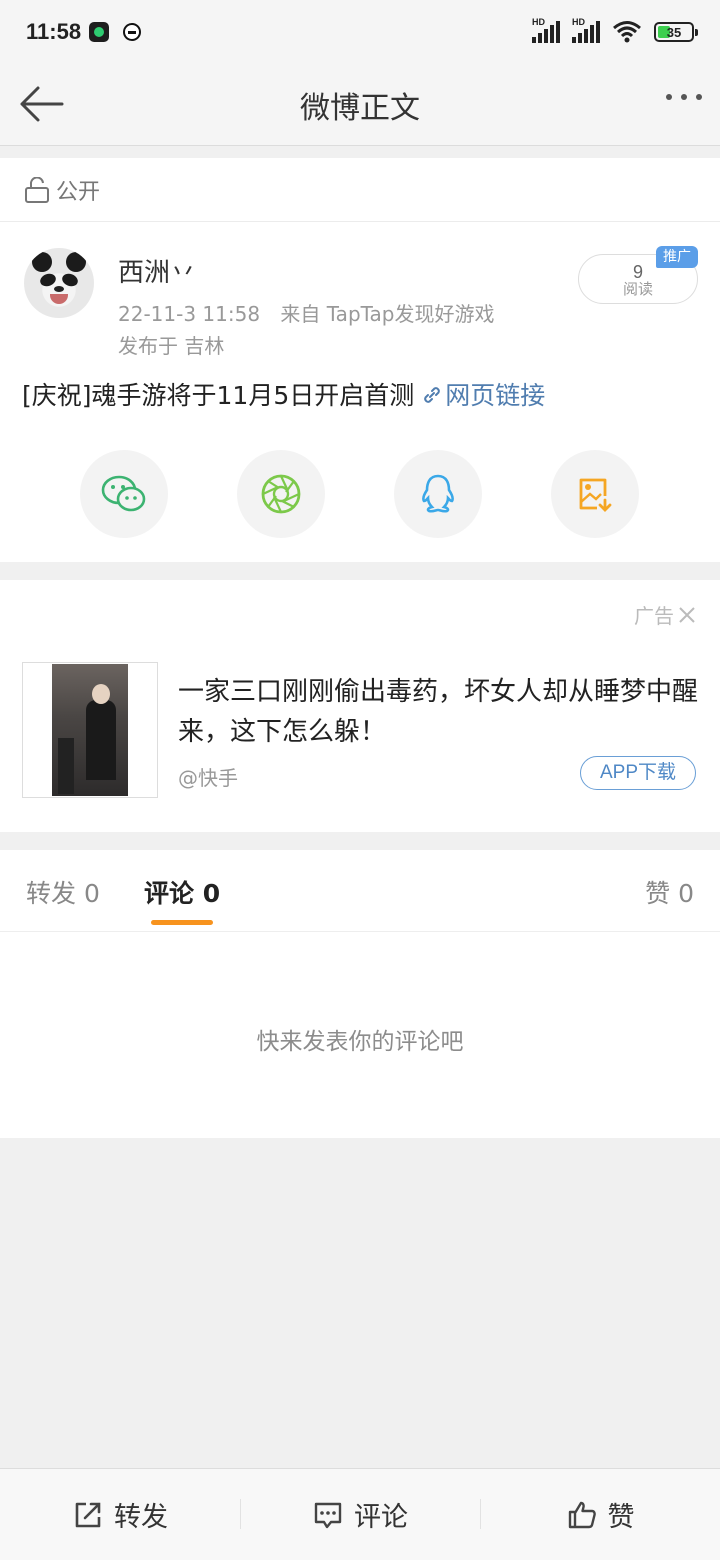 The height and width of the screenshot is (1560, 720). I want to click on save-image-button, so click(595, 494).